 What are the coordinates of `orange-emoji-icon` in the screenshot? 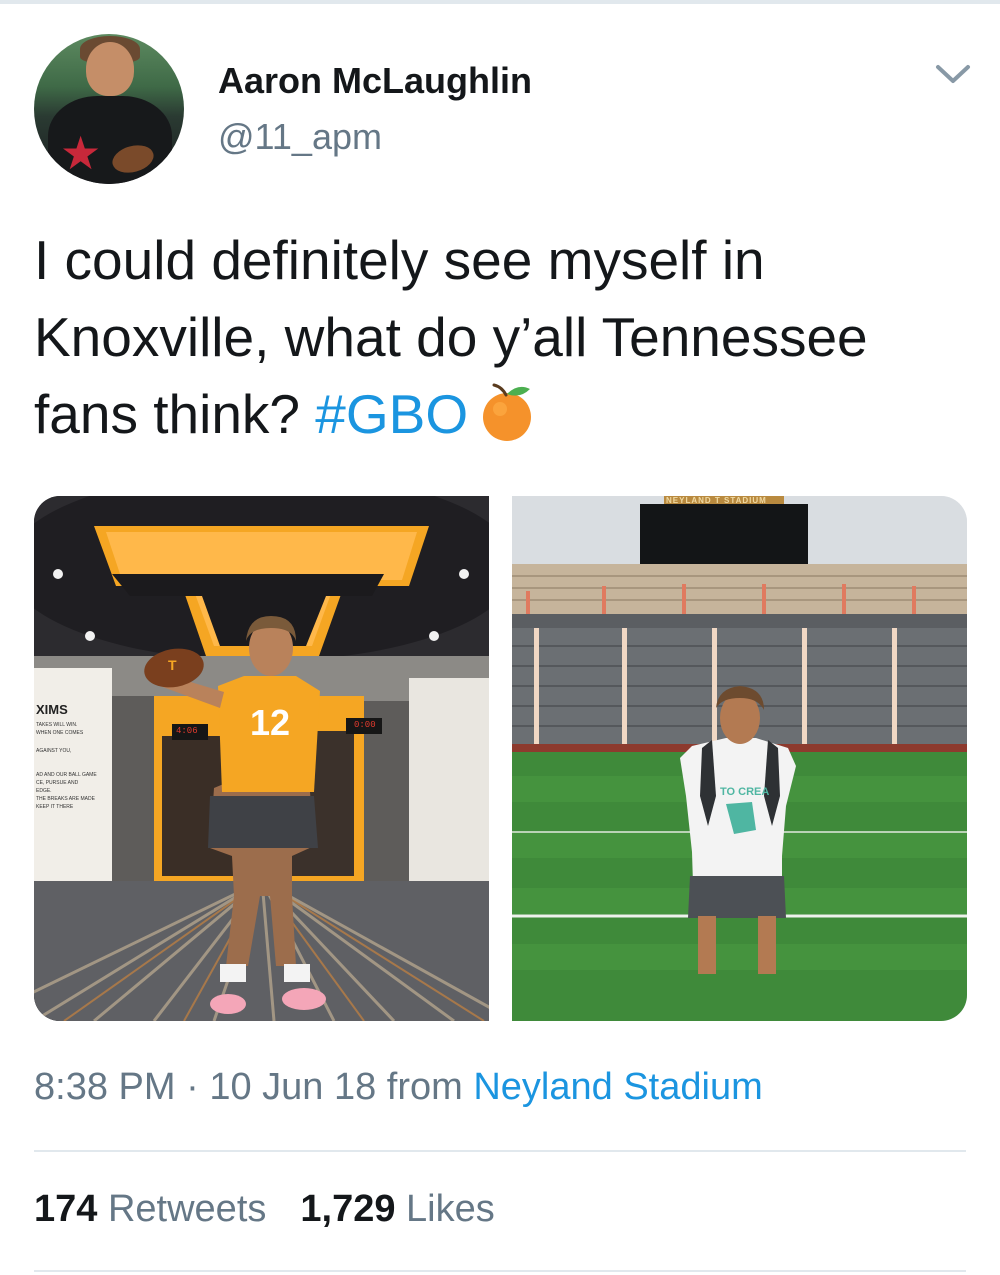 It's located at (507, 412).